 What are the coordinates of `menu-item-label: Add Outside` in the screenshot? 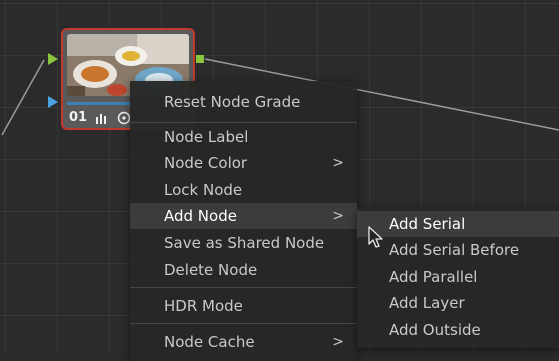 It's located at (435, 330).